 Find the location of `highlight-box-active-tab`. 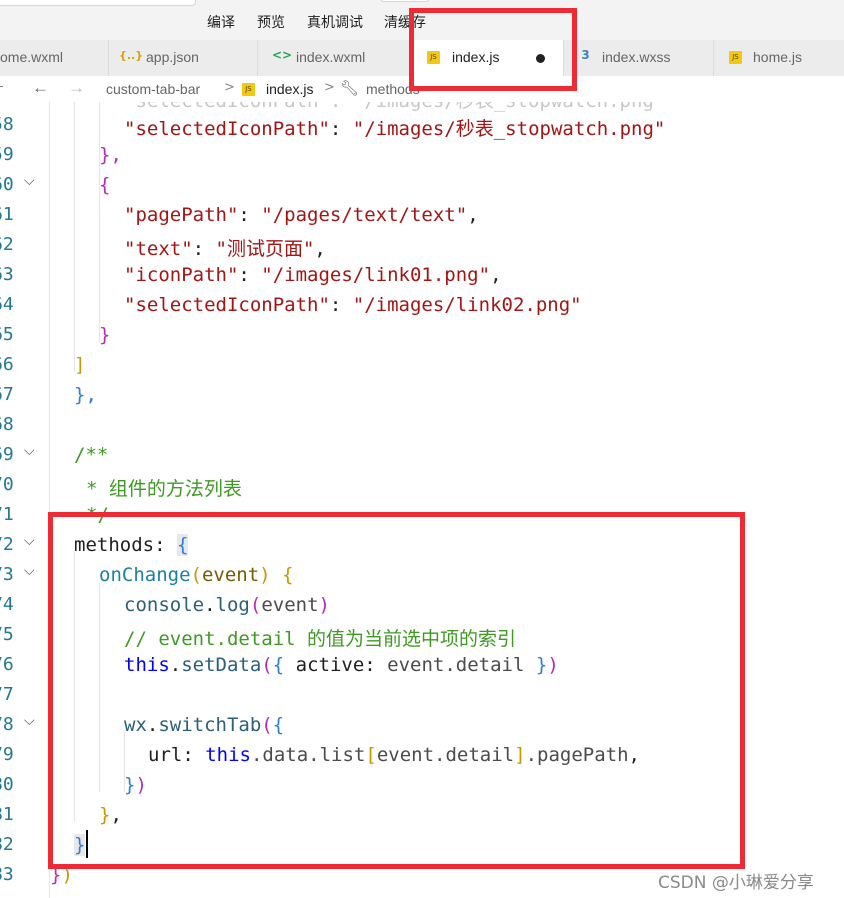

highlight-box-active-tab is located at coordinates (493, 49).